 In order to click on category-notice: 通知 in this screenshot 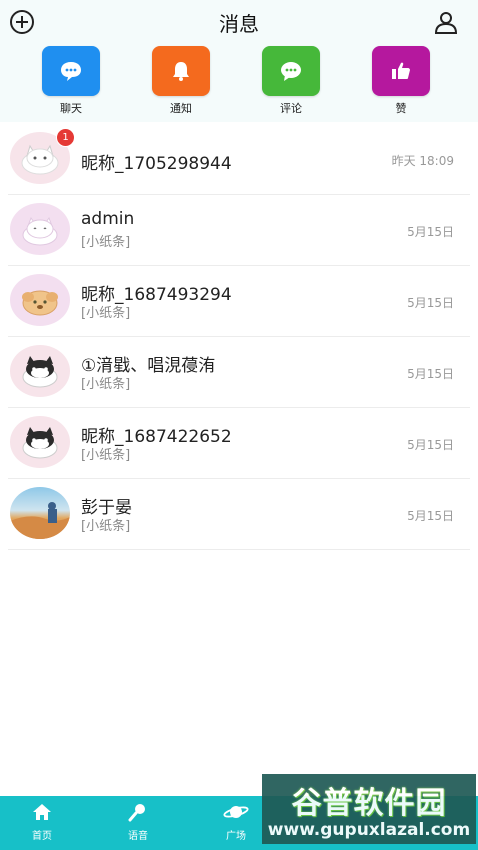, I will do `click(181, 81)`.